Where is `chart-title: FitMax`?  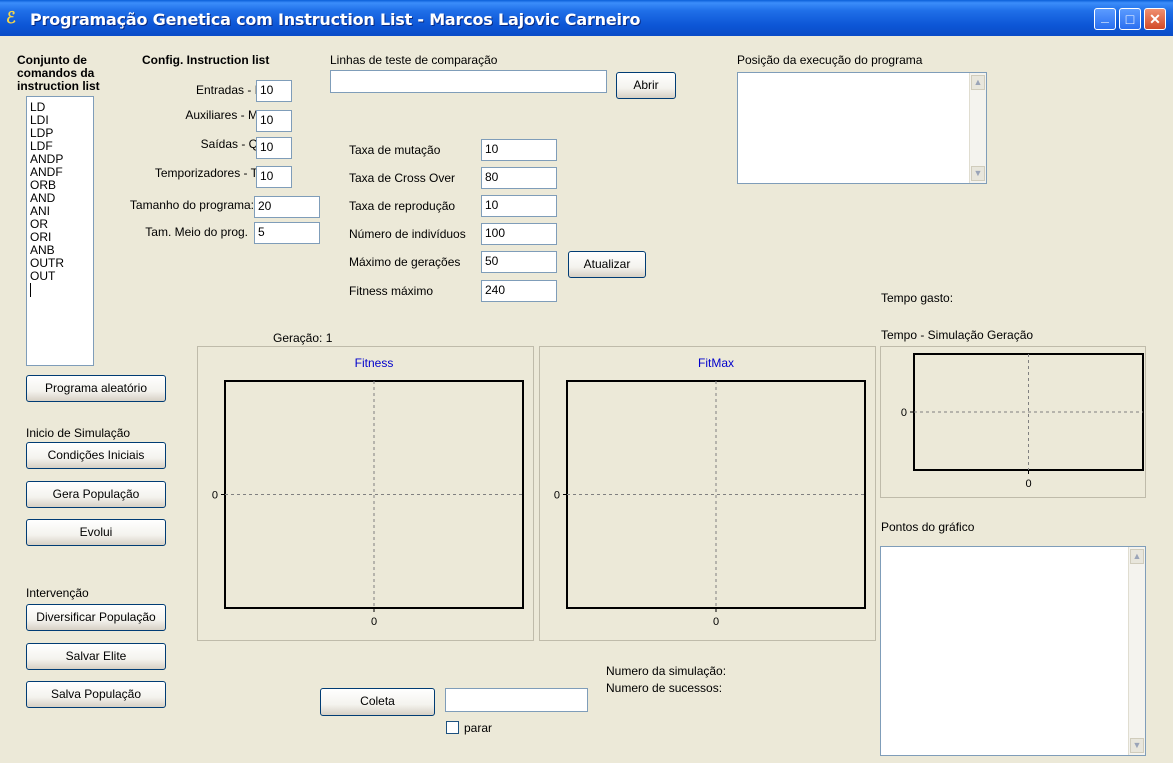
chart-title: FitMax is located at coordinates (716, 363).